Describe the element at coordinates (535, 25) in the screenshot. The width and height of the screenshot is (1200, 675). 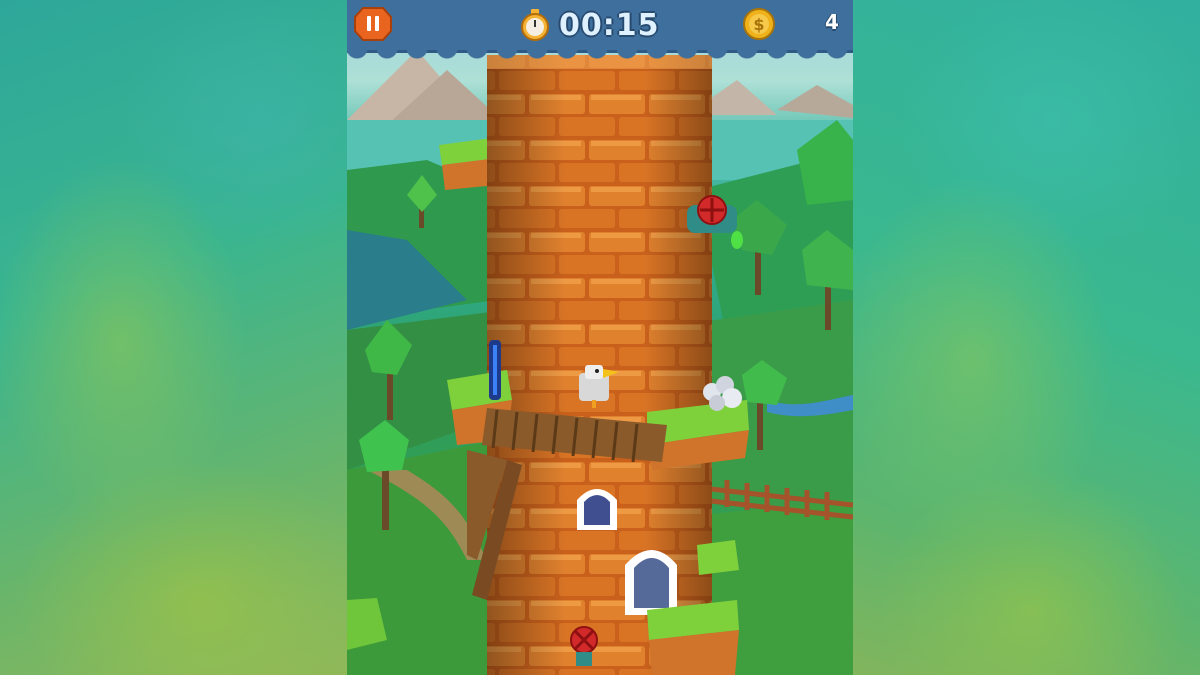
I see `stopwatch-icon` at that location.